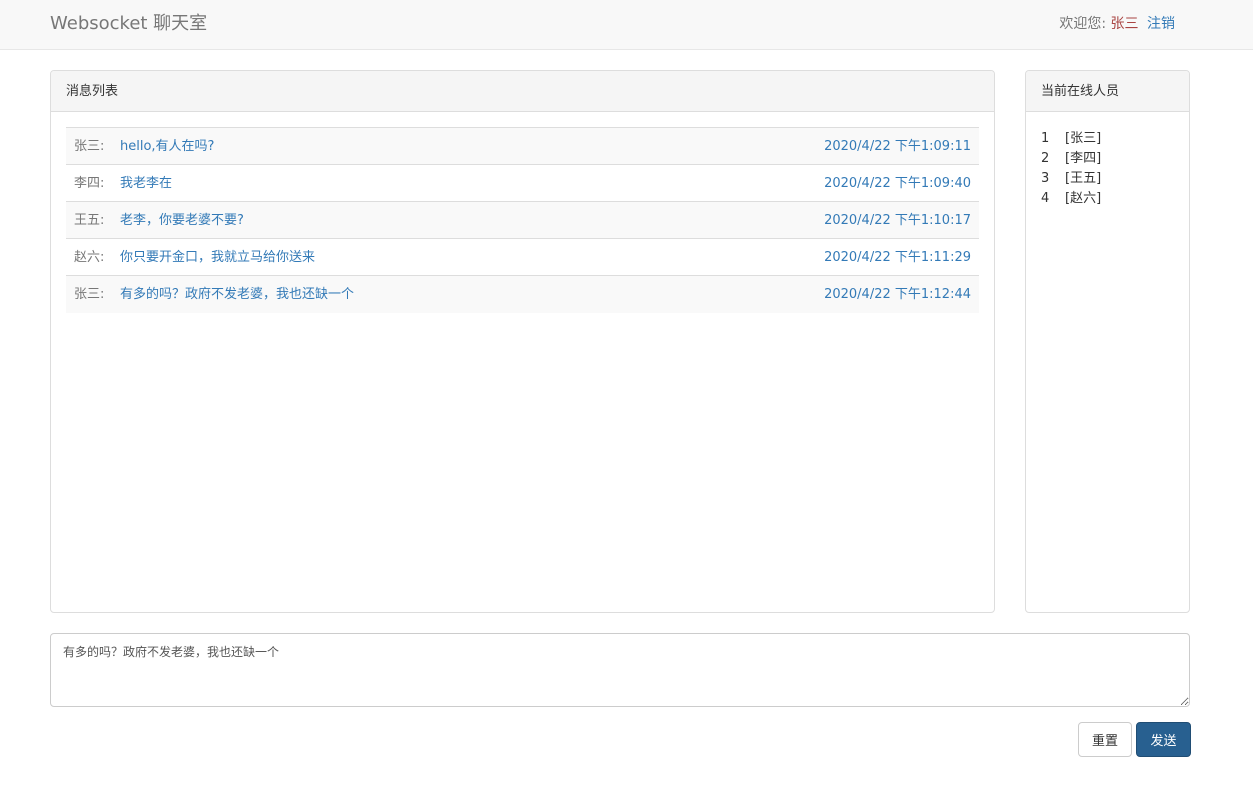 The width and height of the screenshot is (1253, 788). I want to click on online-user-item: 2 [李四], so click(1071, 159).